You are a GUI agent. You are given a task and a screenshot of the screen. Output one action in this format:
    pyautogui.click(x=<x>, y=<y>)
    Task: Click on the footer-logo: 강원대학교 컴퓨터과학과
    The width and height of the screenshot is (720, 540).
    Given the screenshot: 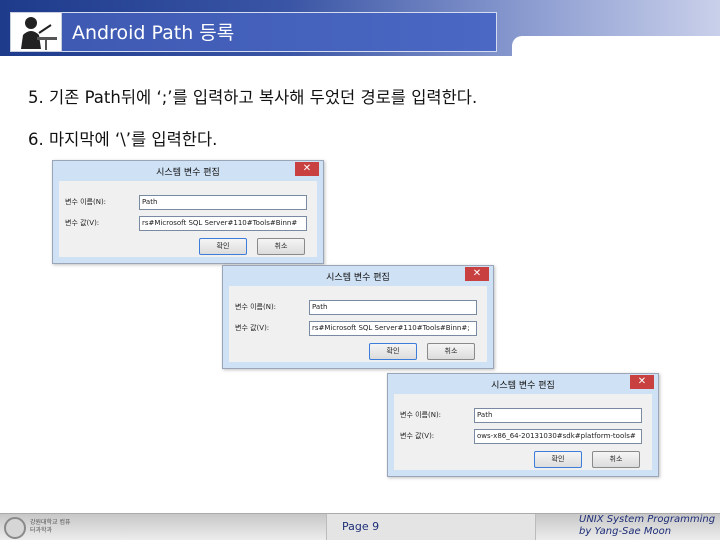 What is the action you would take?
    pyautogui.click(x=38, y=528)
    